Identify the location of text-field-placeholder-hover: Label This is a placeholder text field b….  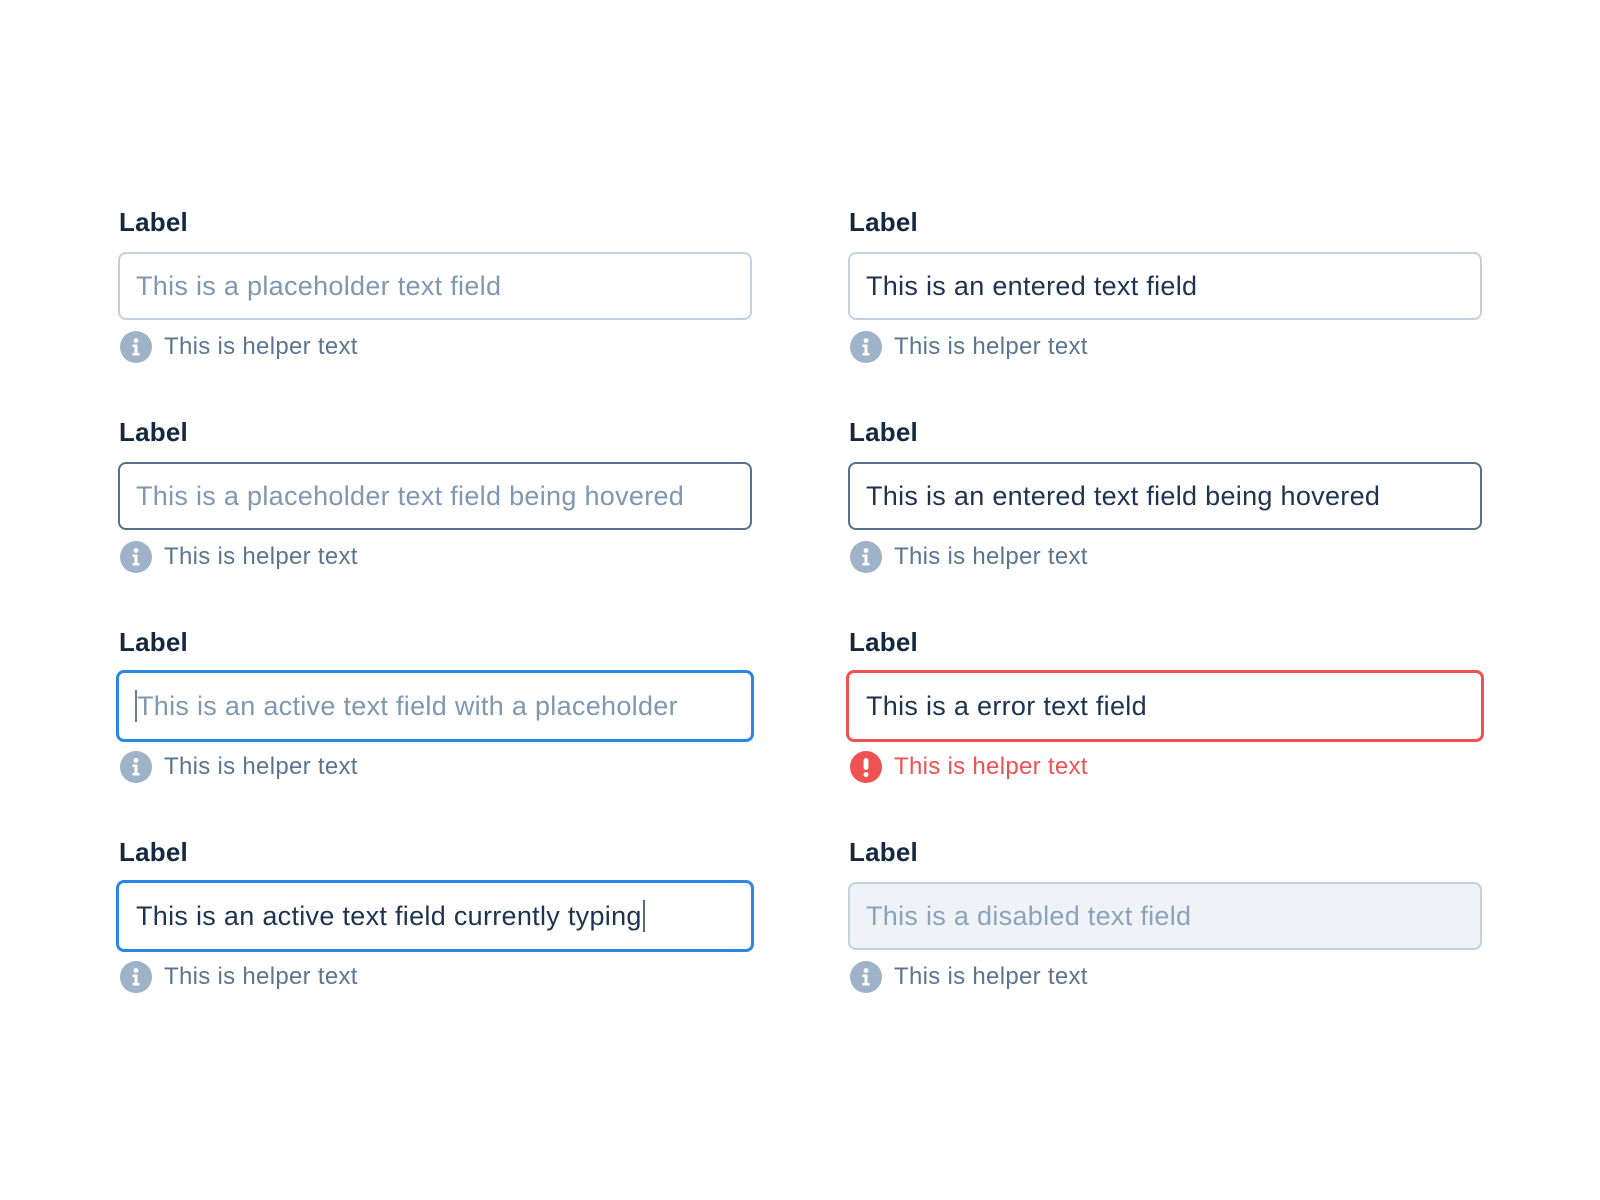
(435, 517).